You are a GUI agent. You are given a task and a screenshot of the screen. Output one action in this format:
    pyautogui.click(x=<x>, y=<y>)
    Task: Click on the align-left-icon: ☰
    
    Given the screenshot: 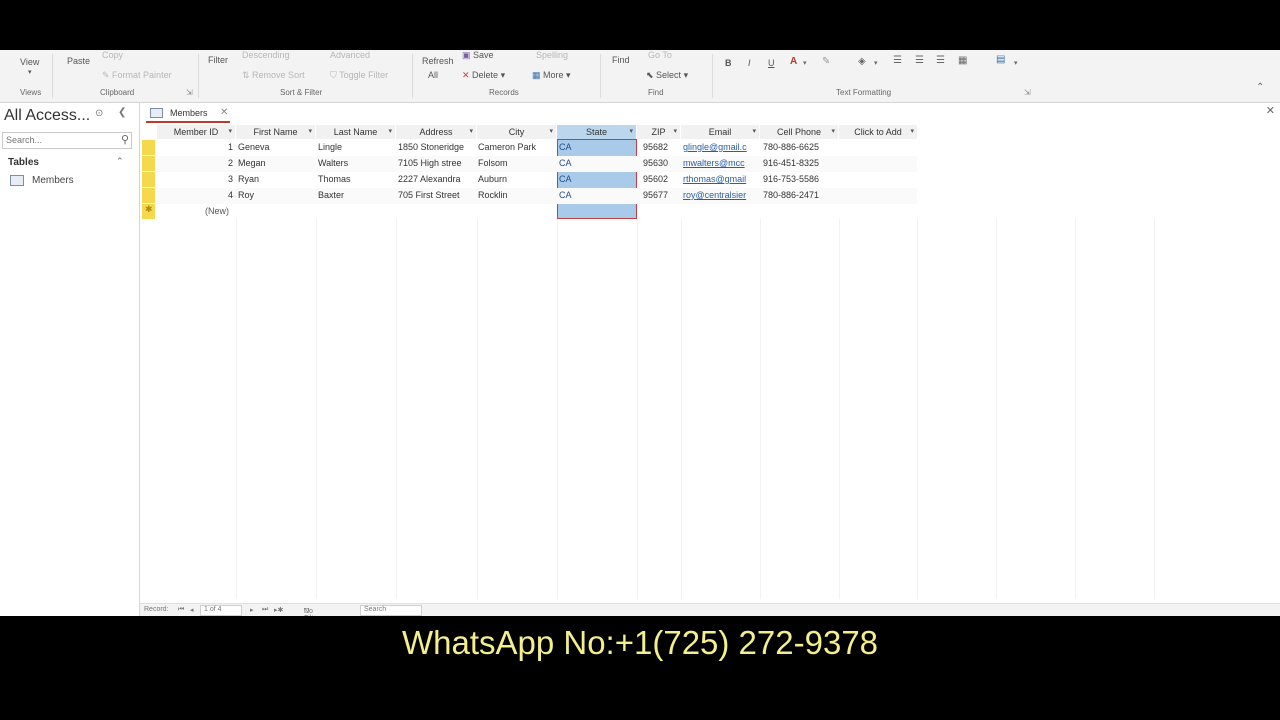 What is the action you would take?
    pyautogui.click(x=897, y=60)
    